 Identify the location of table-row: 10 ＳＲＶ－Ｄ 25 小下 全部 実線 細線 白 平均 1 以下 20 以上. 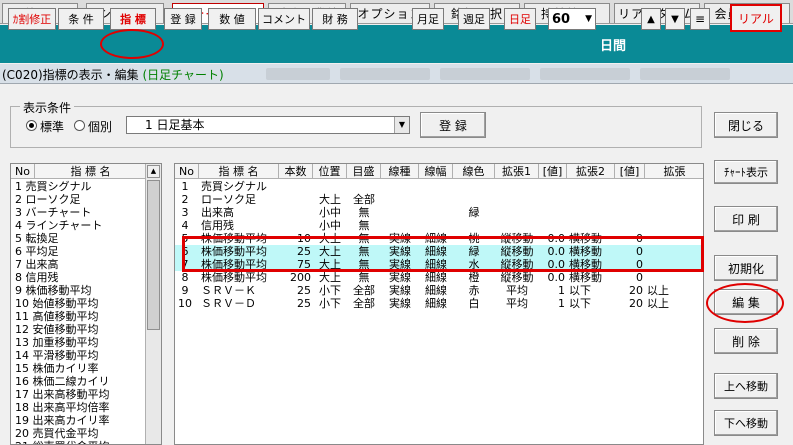
(439, 303).